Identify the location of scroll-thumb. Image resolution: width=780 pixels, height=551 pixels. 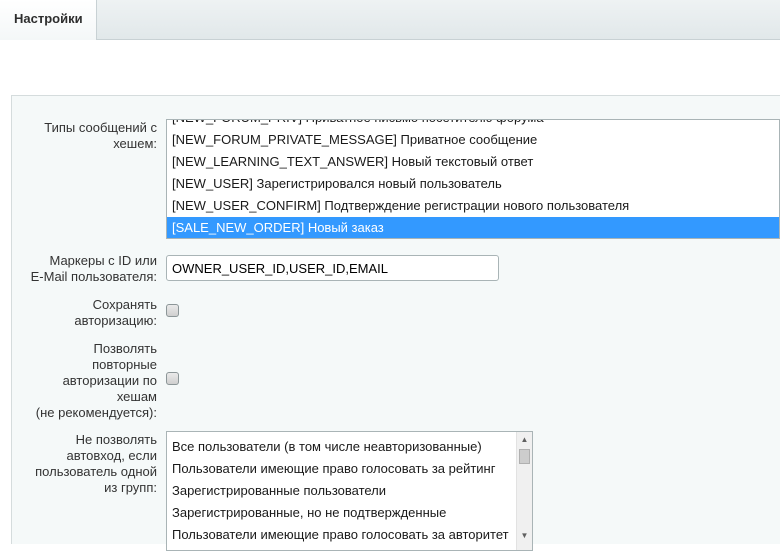
(524, 456).